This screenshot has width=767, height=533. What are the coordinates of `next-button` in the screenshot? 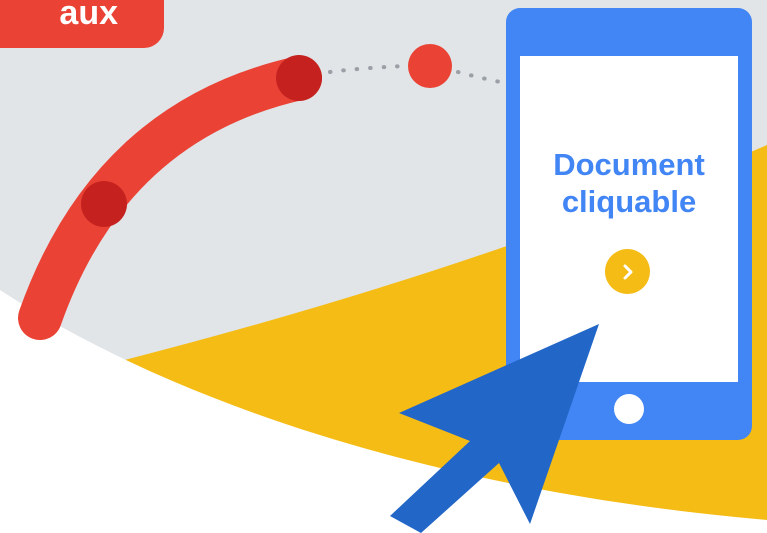 It's located at (627, 271).